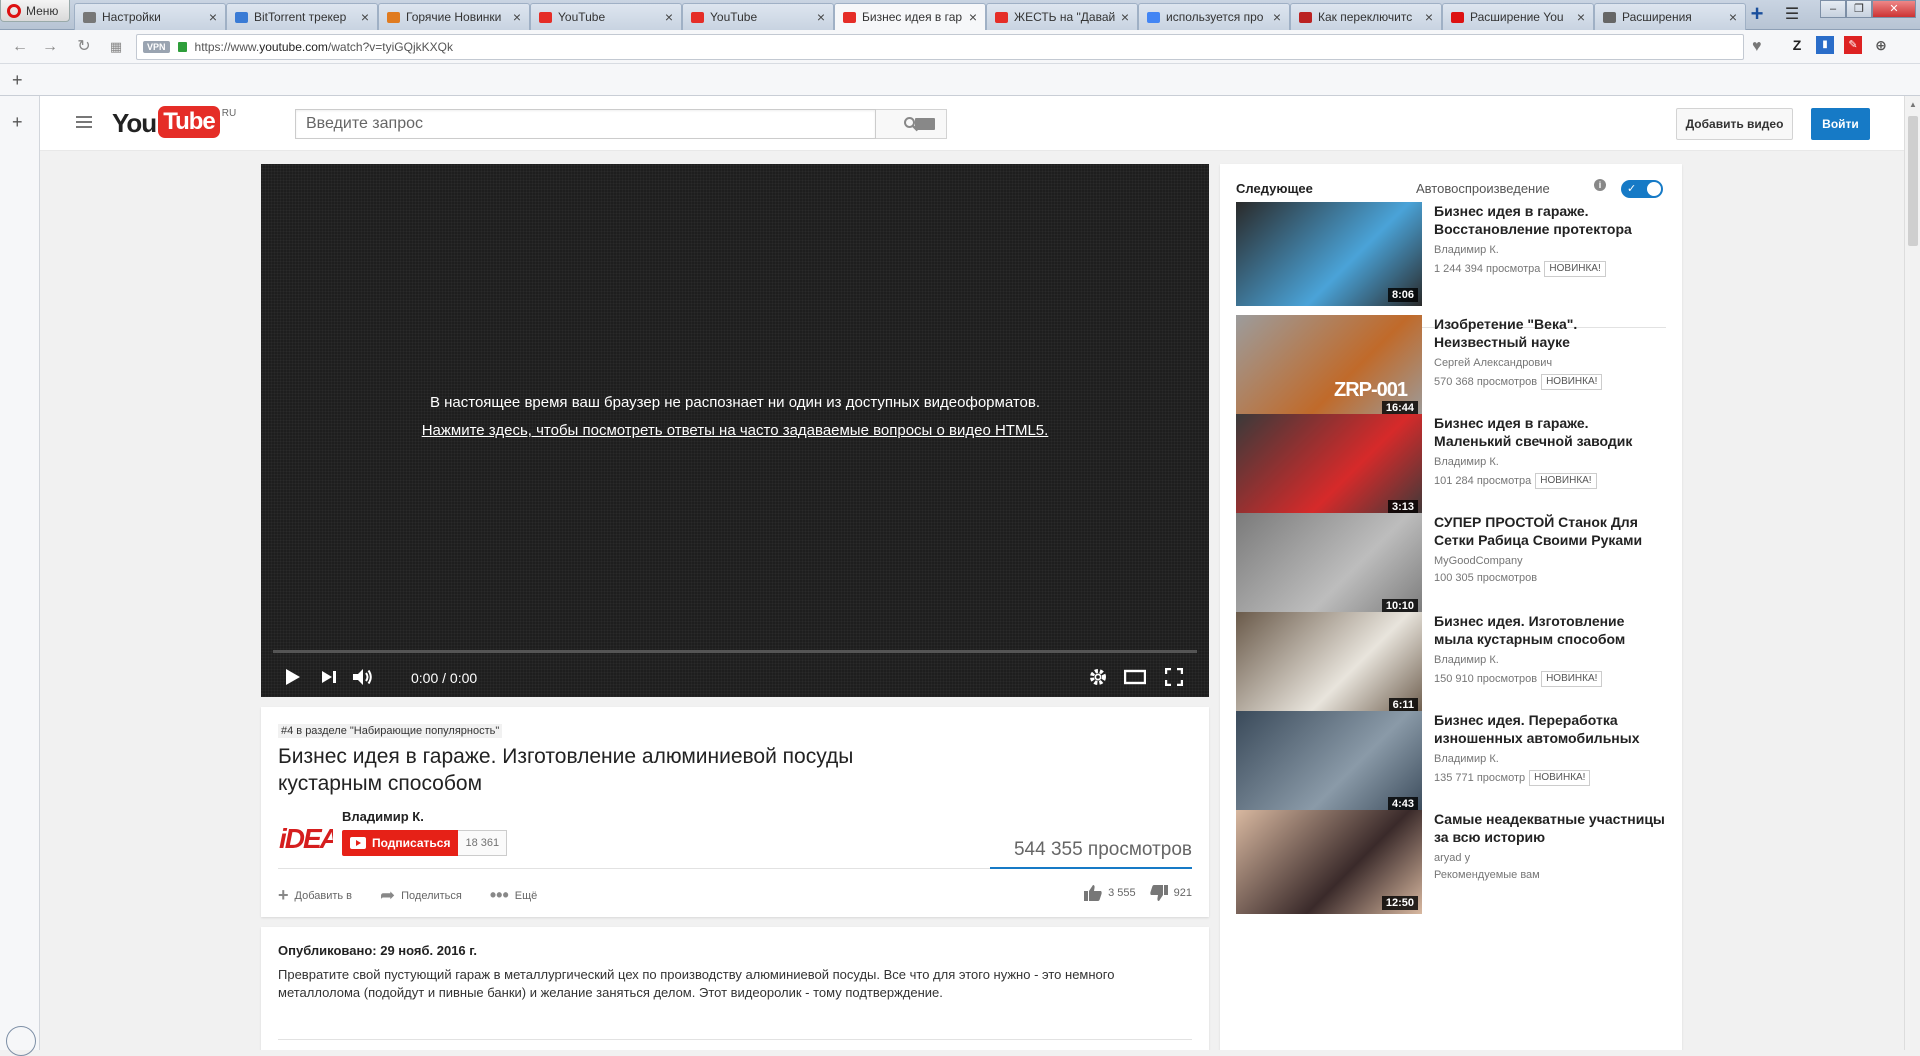 The image size is (1920, 1056). What do you see at coordinates (1366, 16) in the screenshot?
I see `browser-tab: Как переключитс ×` at bounding box center [1366, 16].